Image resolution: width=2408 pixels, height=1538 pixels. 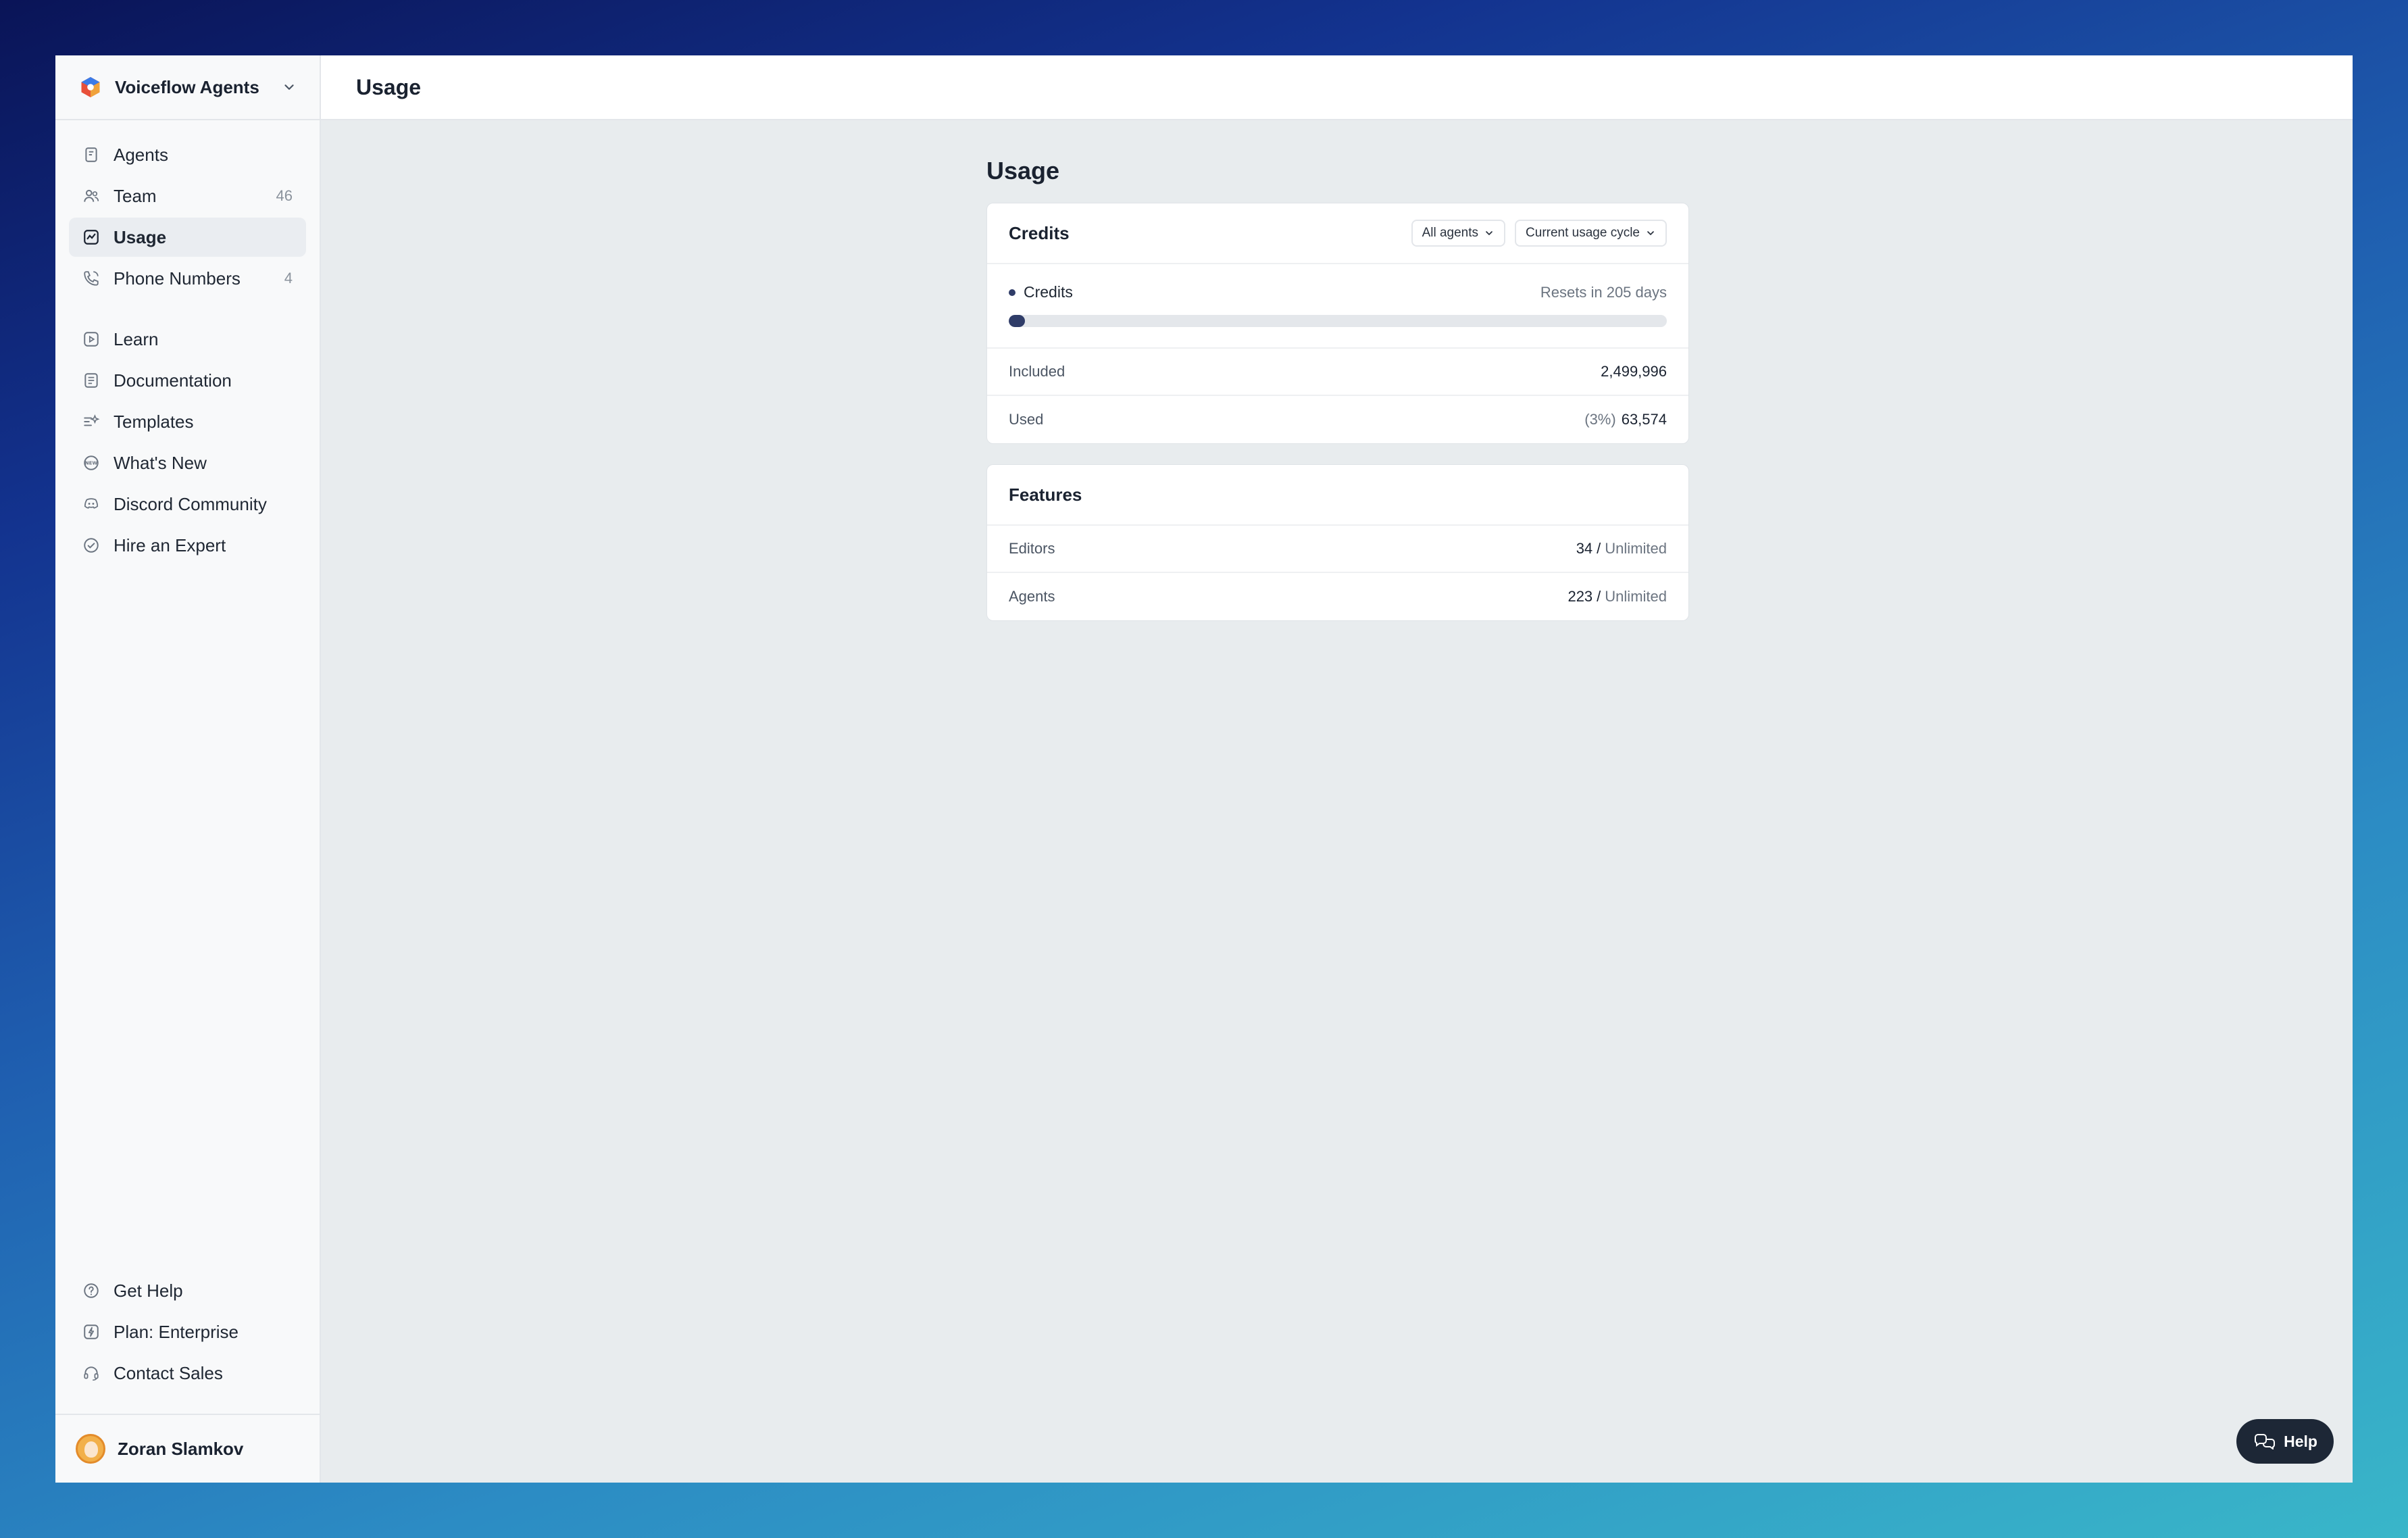 What do you see at coordinates (1337, 87) in the screenshot?
I see `top-bar: Usage` at bounding box center [1337, 87].